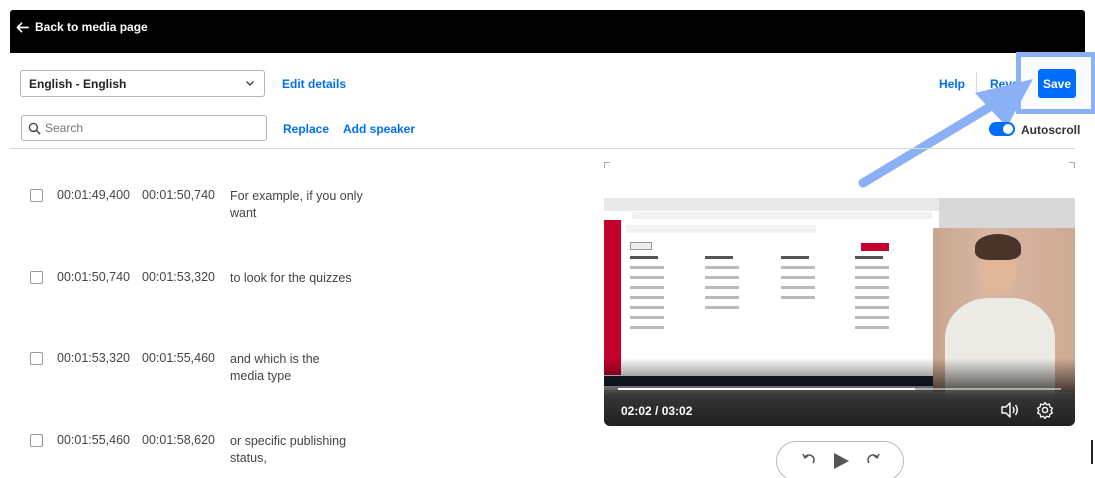 The image size is (1095, 478). Describe the element at coordinates (330, 278) in the screenshot. I see `caption-text: to look for the quizzes` at that location.